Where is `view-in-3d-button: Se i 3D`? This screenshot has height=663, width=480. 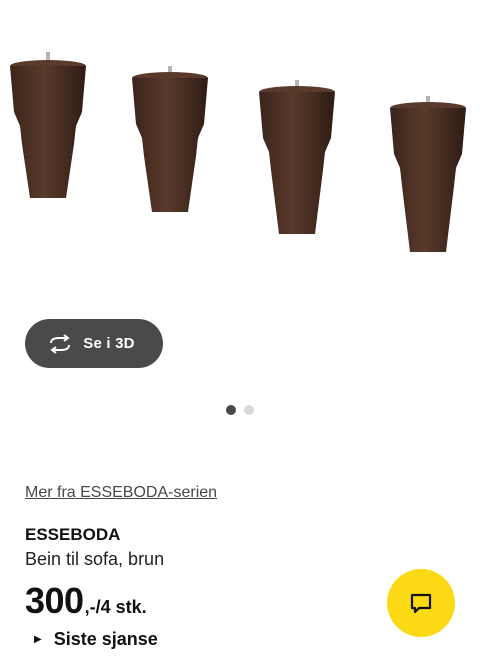
view-in-3d-button: Se i 3D is located at coordinates (94, 343).